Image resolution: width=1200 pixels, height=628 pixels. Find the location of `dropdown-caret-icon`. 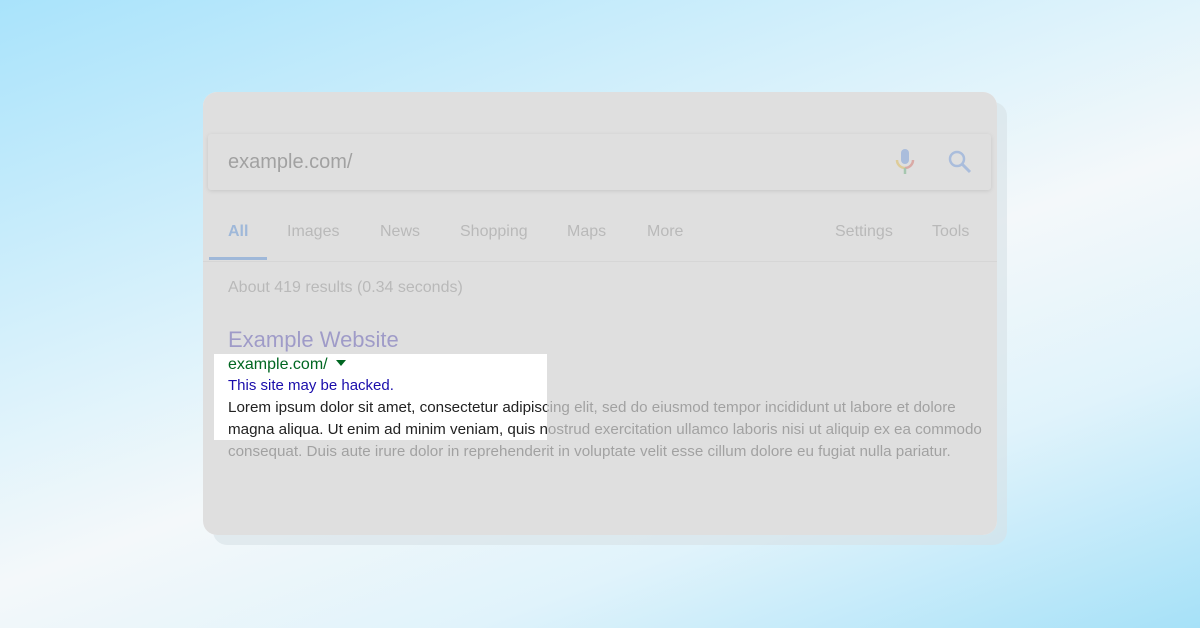

dropdown-caret-icon is located at coordinates (340, 363).